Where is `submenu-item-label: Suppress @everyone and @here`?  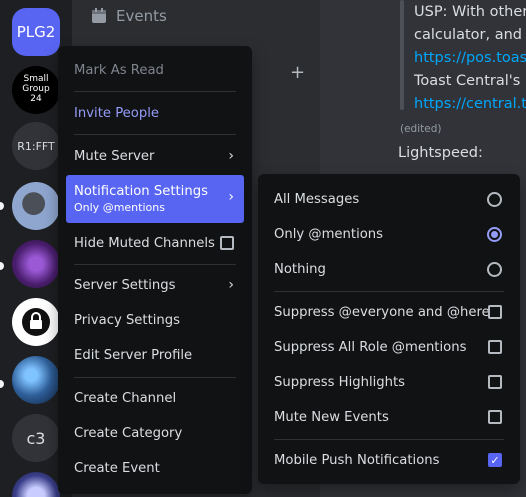 submenu-item-label: Suppress @everyone and @here is located at coordinates (382, 312).